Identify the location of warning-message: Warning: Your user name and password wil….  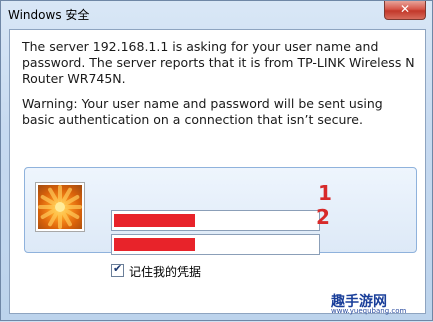
(202, 111).